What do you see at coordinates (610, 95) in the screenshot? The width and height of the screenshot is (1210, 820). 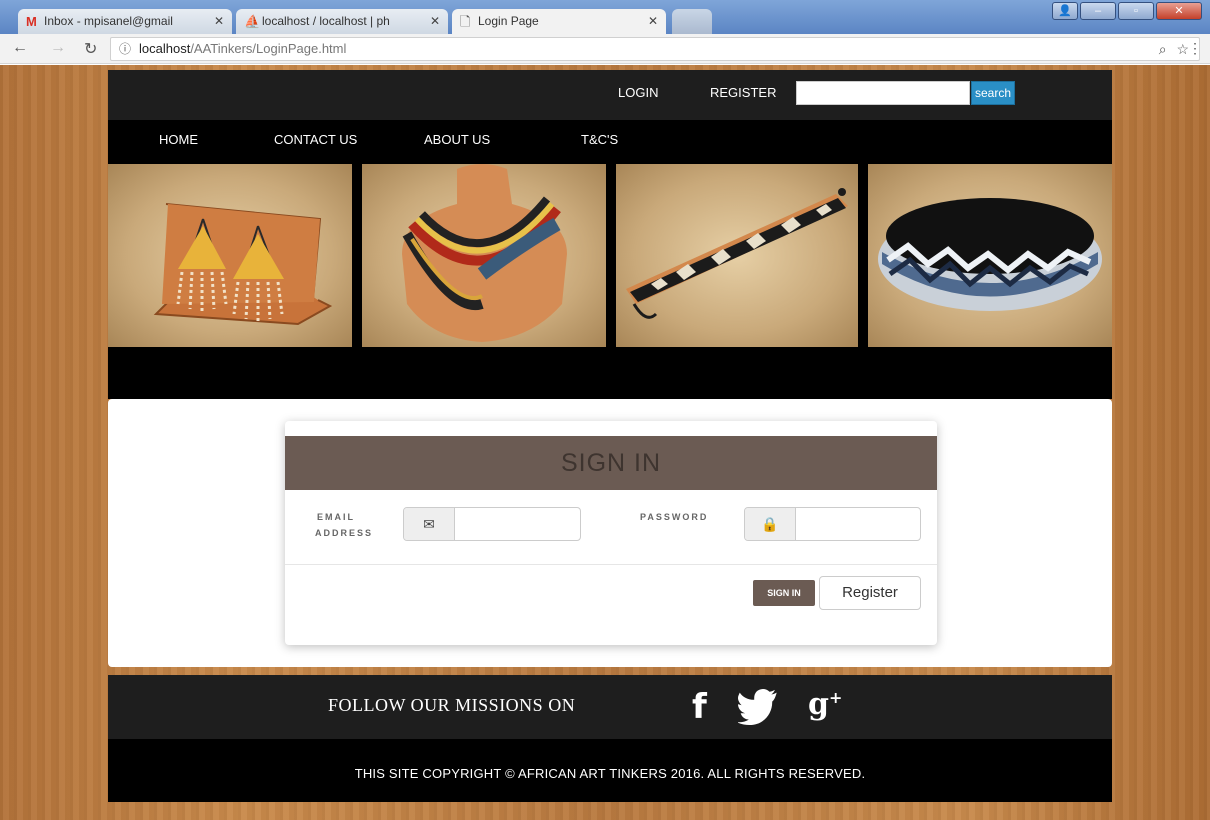 I see `top-bar: LOGIN REGISTER search` at bounding box center [610, 95].